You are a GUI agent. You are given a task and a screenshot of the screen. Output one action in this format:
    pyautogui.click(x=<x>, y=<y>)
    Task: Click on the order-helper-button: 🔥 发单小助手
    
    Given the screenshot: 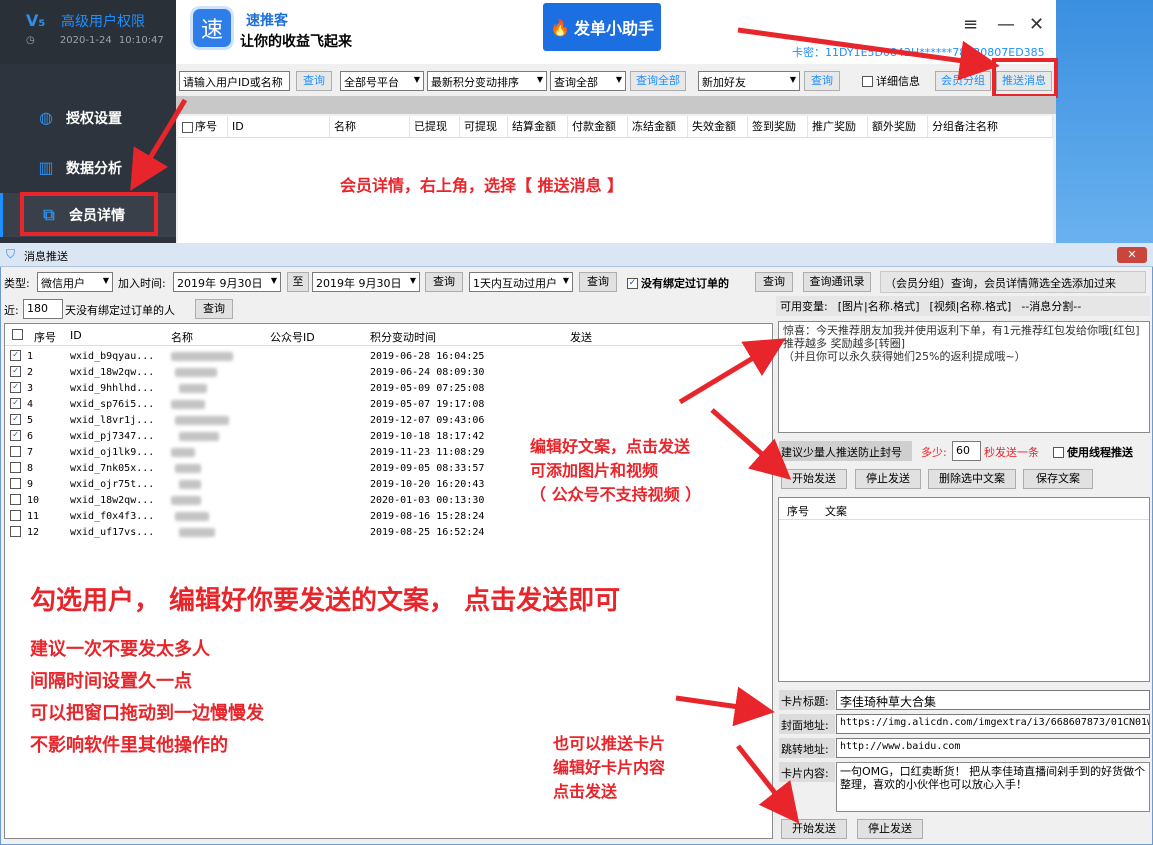 What is the action you would take?
    pyautogui.click(x=602, y=27)
    